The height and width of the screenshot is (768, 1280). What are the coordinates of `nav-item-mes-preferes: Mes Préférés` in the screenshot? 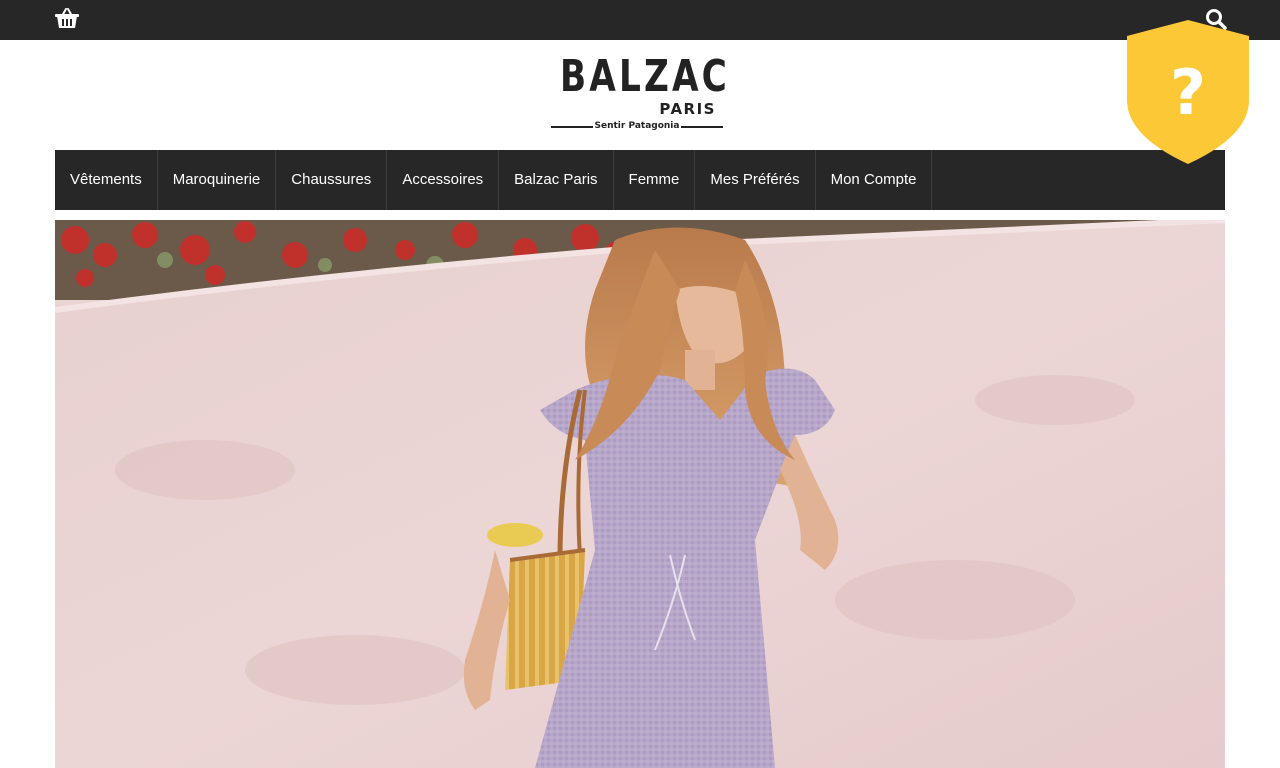 It's located at (755, 180).